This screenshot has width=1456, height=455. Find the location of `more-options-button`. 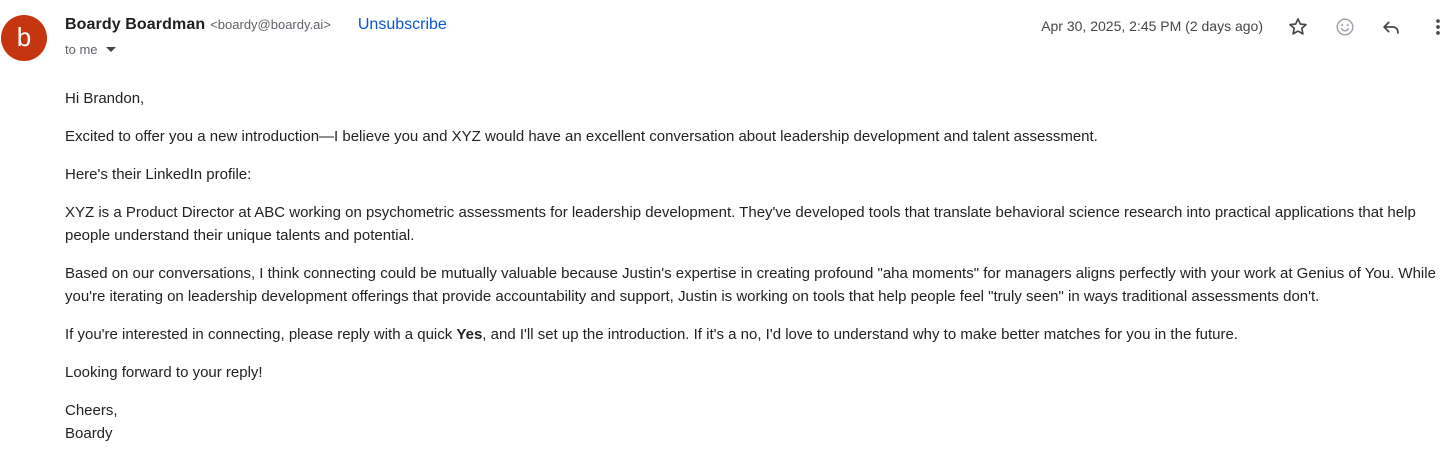

more-options-button is located at coordinates (1438, 27).